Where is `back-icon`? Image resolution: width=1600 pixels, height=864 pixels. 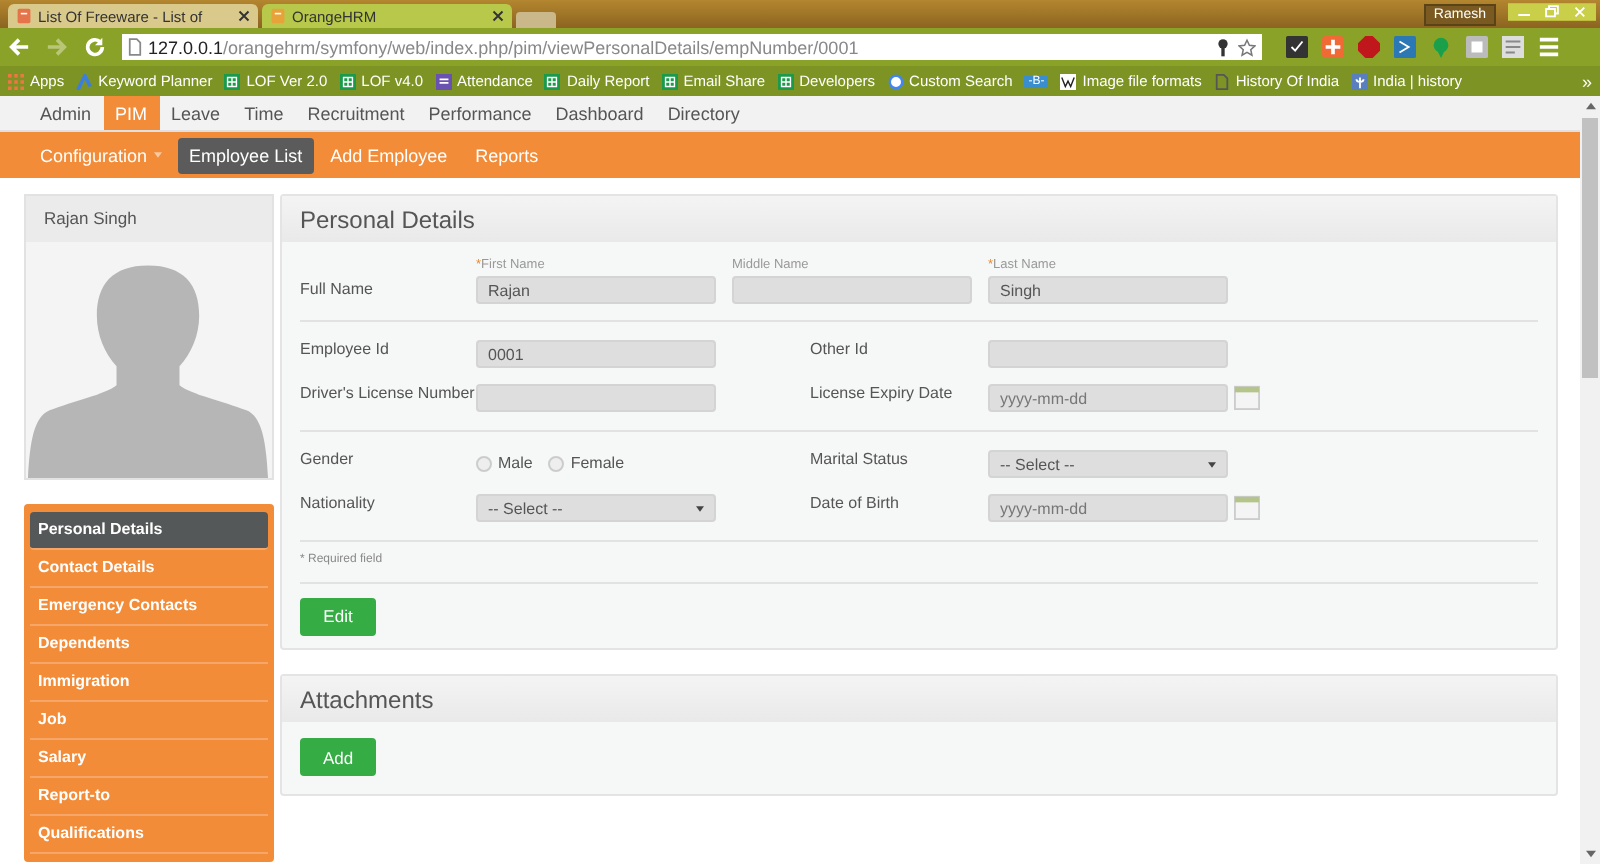 back-icon is located at coordinates (19, 47).